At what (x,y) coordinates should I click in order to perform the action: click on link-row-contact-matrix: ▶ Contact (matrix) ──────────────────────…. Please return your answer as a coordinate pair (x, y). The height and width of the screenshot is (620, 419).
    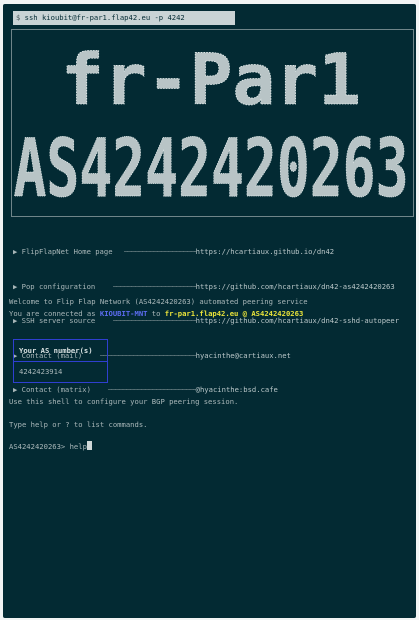
    Looking at the image, I should click on (213, 390).